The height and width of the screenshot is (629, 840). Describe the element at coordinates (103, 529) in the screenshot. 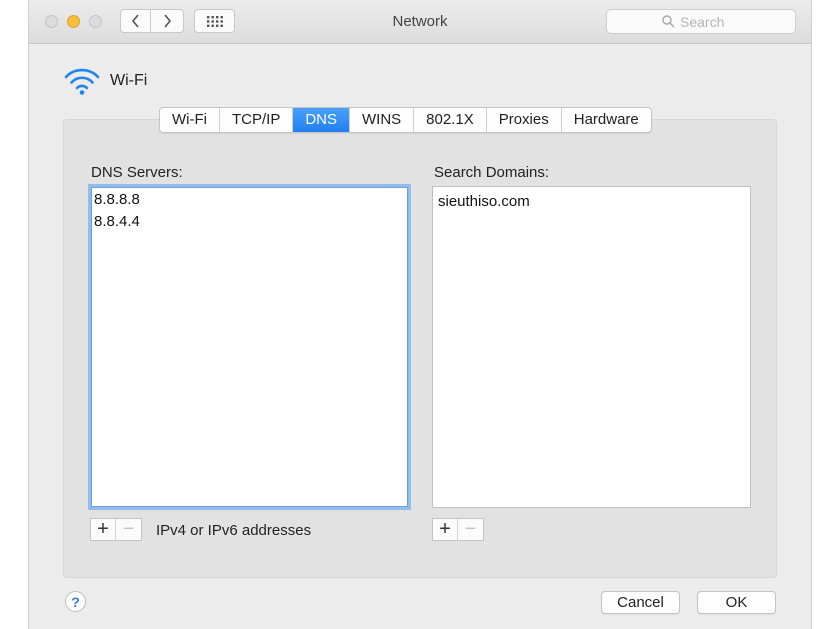

I see `add-dns-server-button: +` at that location.